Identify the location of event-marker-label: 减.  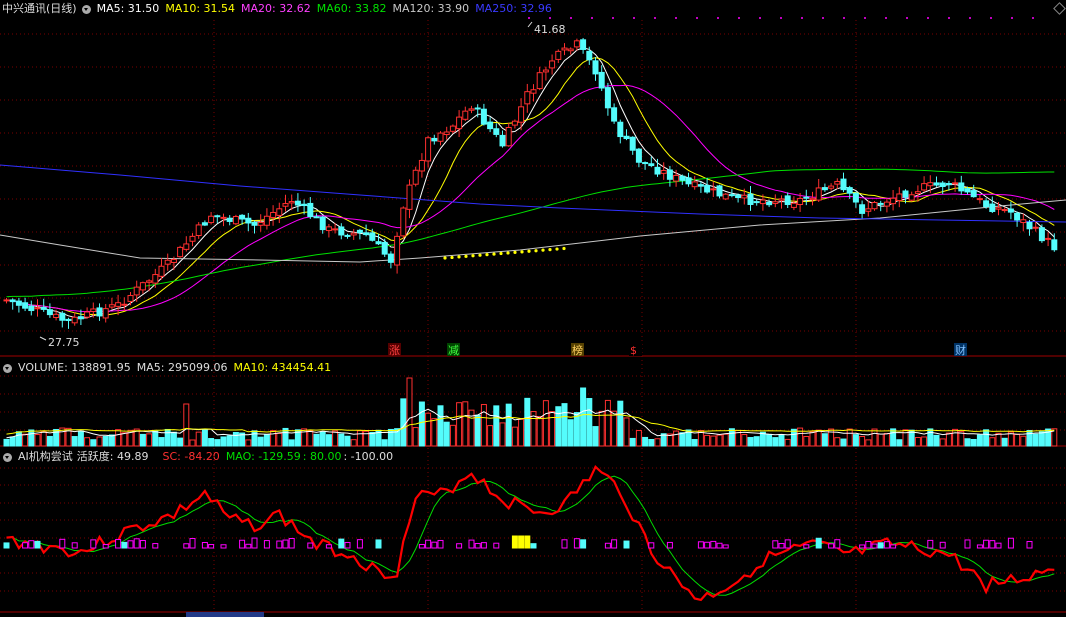
(453, 350).